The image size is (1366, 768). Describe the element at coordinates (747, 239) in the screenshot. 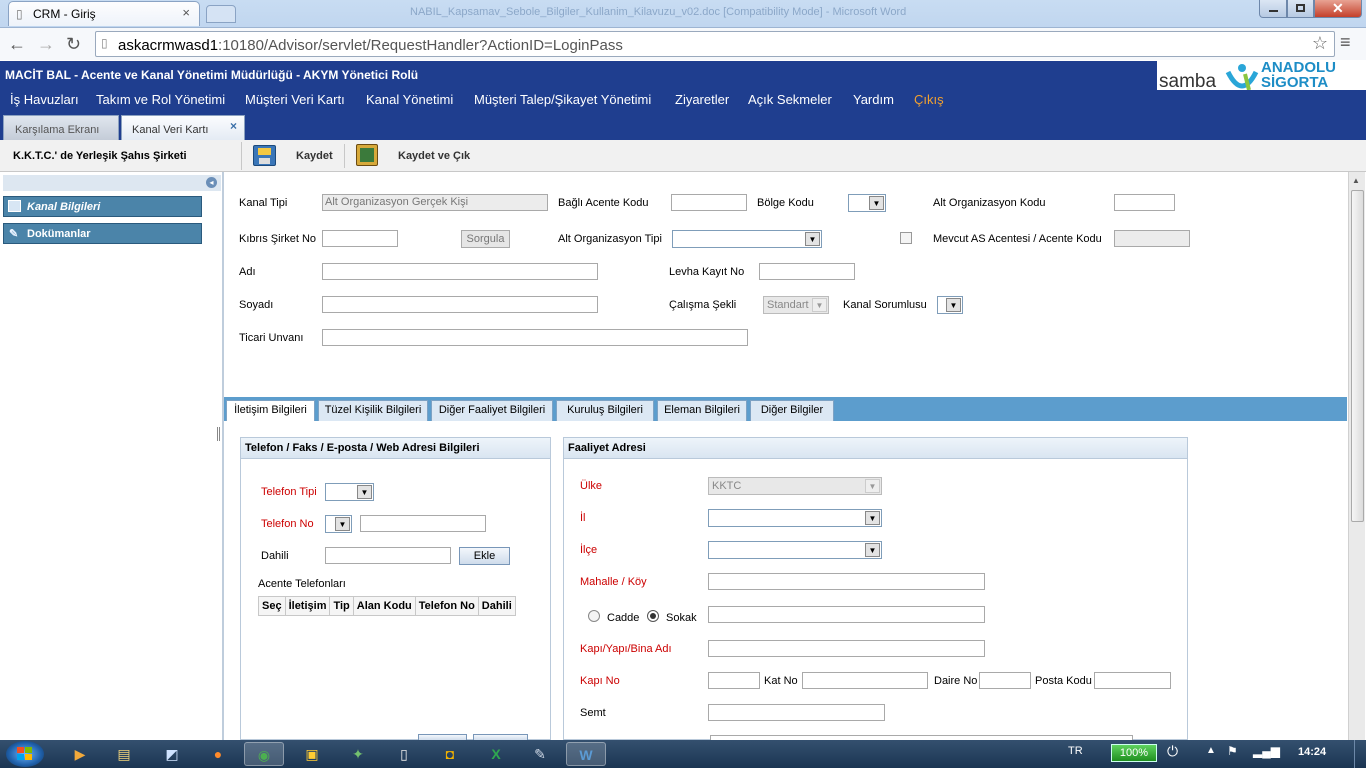

I see `alt-org-tipi-select: ▼` at that location.